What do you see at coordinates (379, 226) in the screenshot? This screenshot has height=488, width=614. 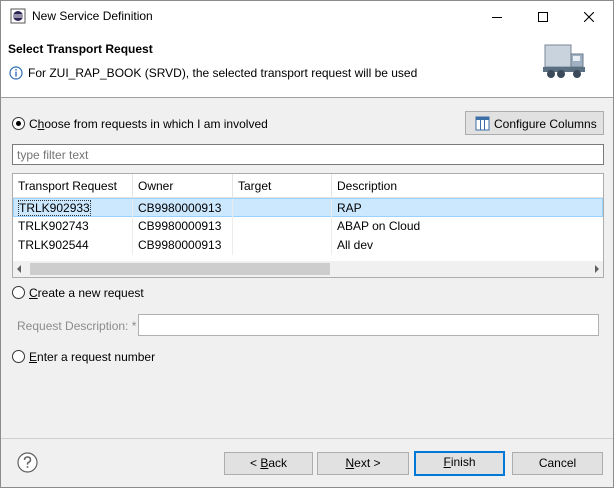 I see `cell-description: ABAP on Cloud` at bounding box center [379, 226].